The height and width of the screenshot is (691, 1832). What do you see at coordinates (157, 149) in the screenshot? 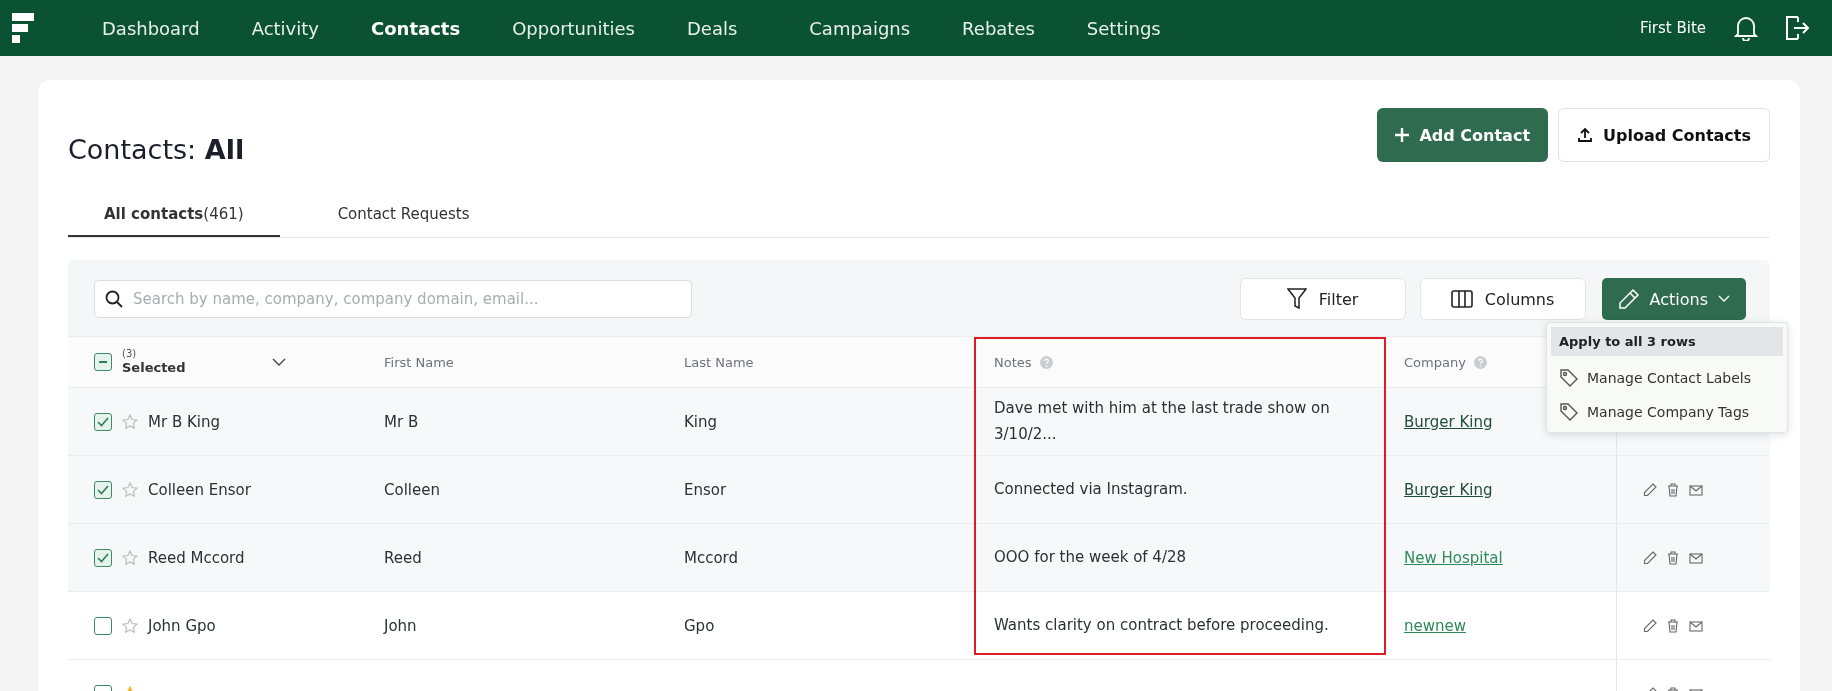
I see `page-title: Contacts: All` at bounding box center [157, 149].